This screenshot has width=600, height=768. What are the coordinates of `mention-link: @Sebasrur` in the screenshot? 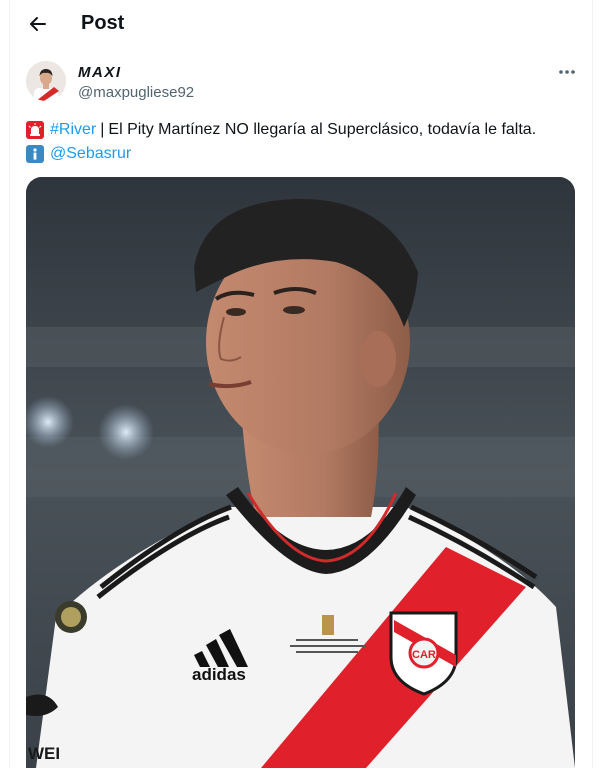 It's located at (90, 154).